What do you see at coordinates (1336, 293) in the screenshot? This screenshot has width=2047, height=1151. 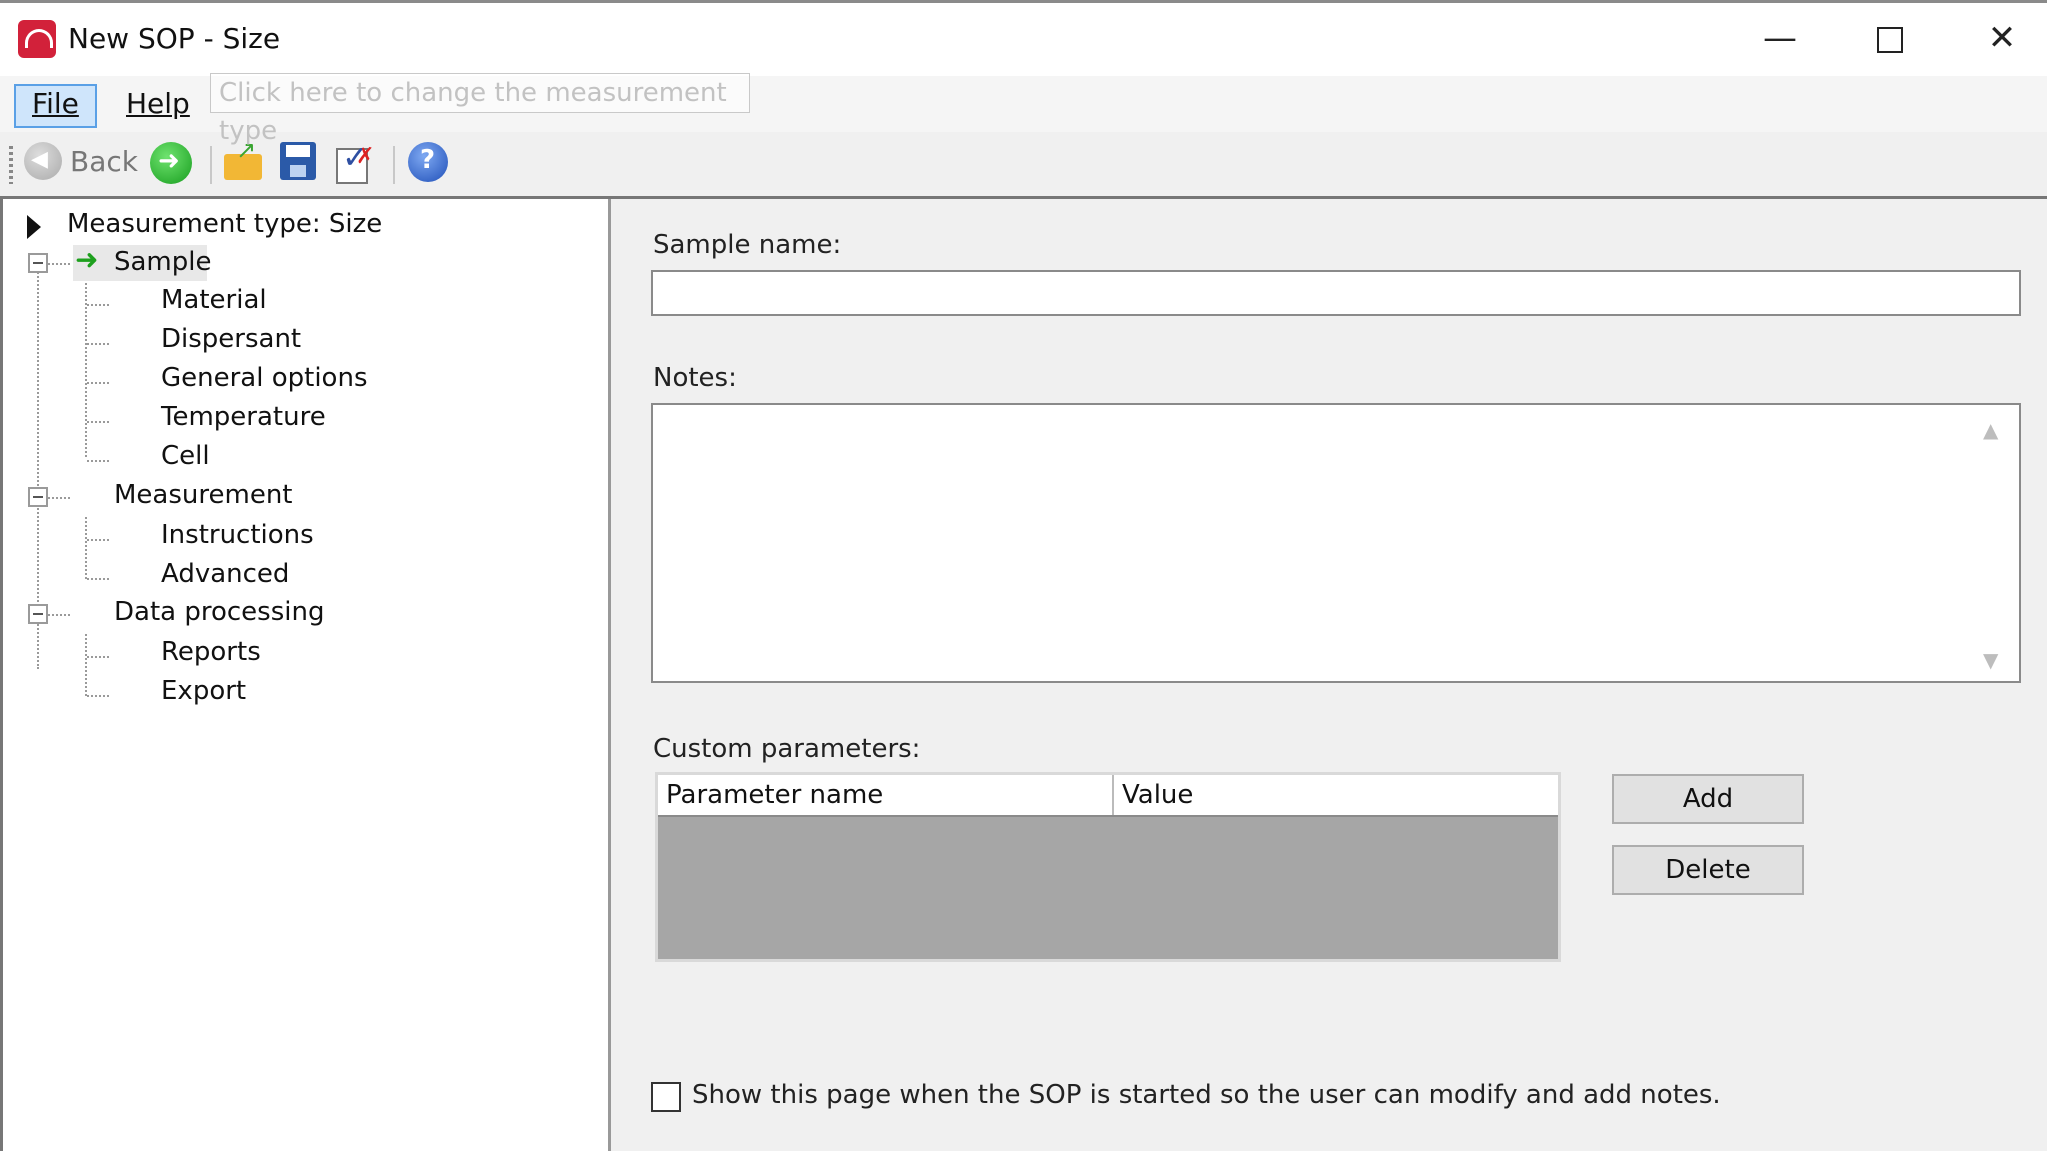 I see `sample-name-input` at bounding box center [1336, 293].